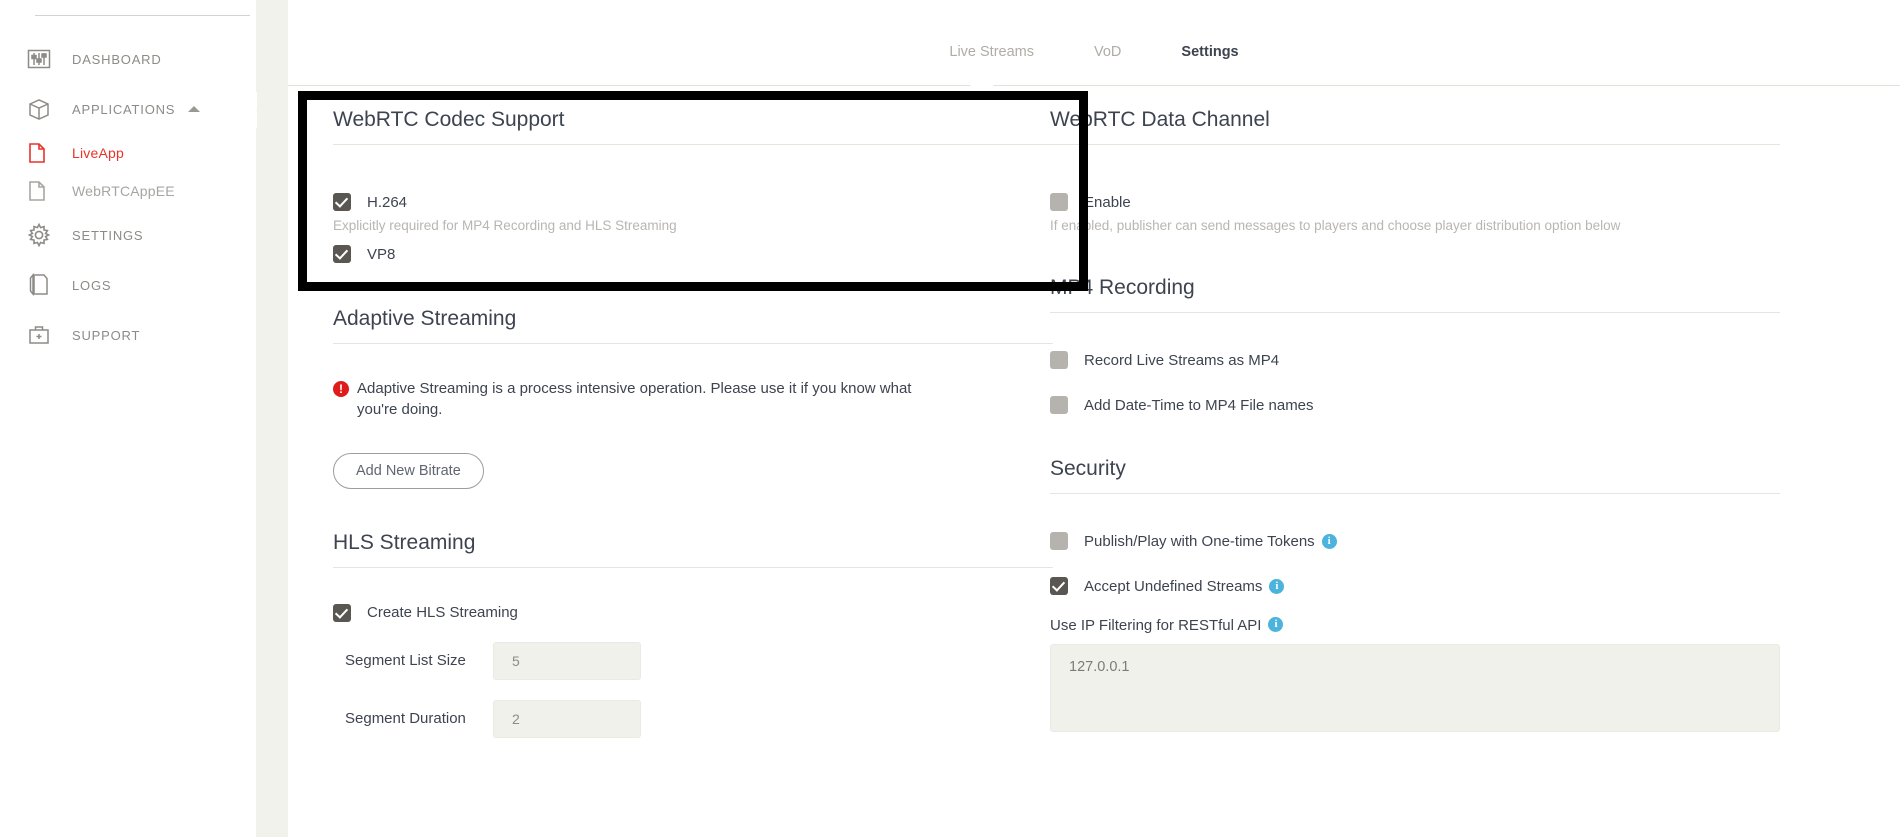 Image resolution: width=1900 pixels, height=837 pixels. What do you see at coordinates (106, 335) in the screenshot?
I see `sidebar-item-label: SUPPORT` at bounding box center [106, 335].